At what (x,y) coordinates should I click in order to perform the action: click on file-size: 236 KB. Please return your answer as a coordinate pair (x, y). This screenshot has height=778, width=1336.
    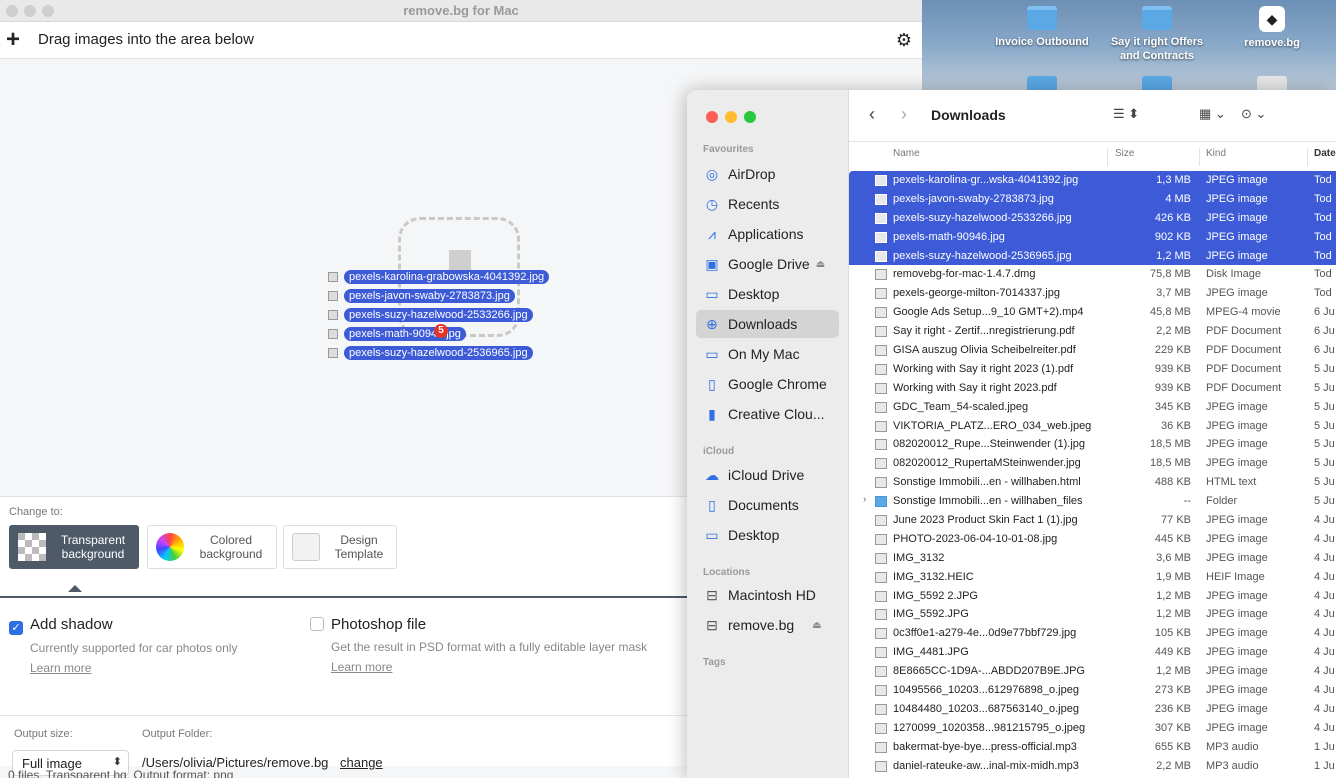
    Looking at the image, I should click on (1172, 708).